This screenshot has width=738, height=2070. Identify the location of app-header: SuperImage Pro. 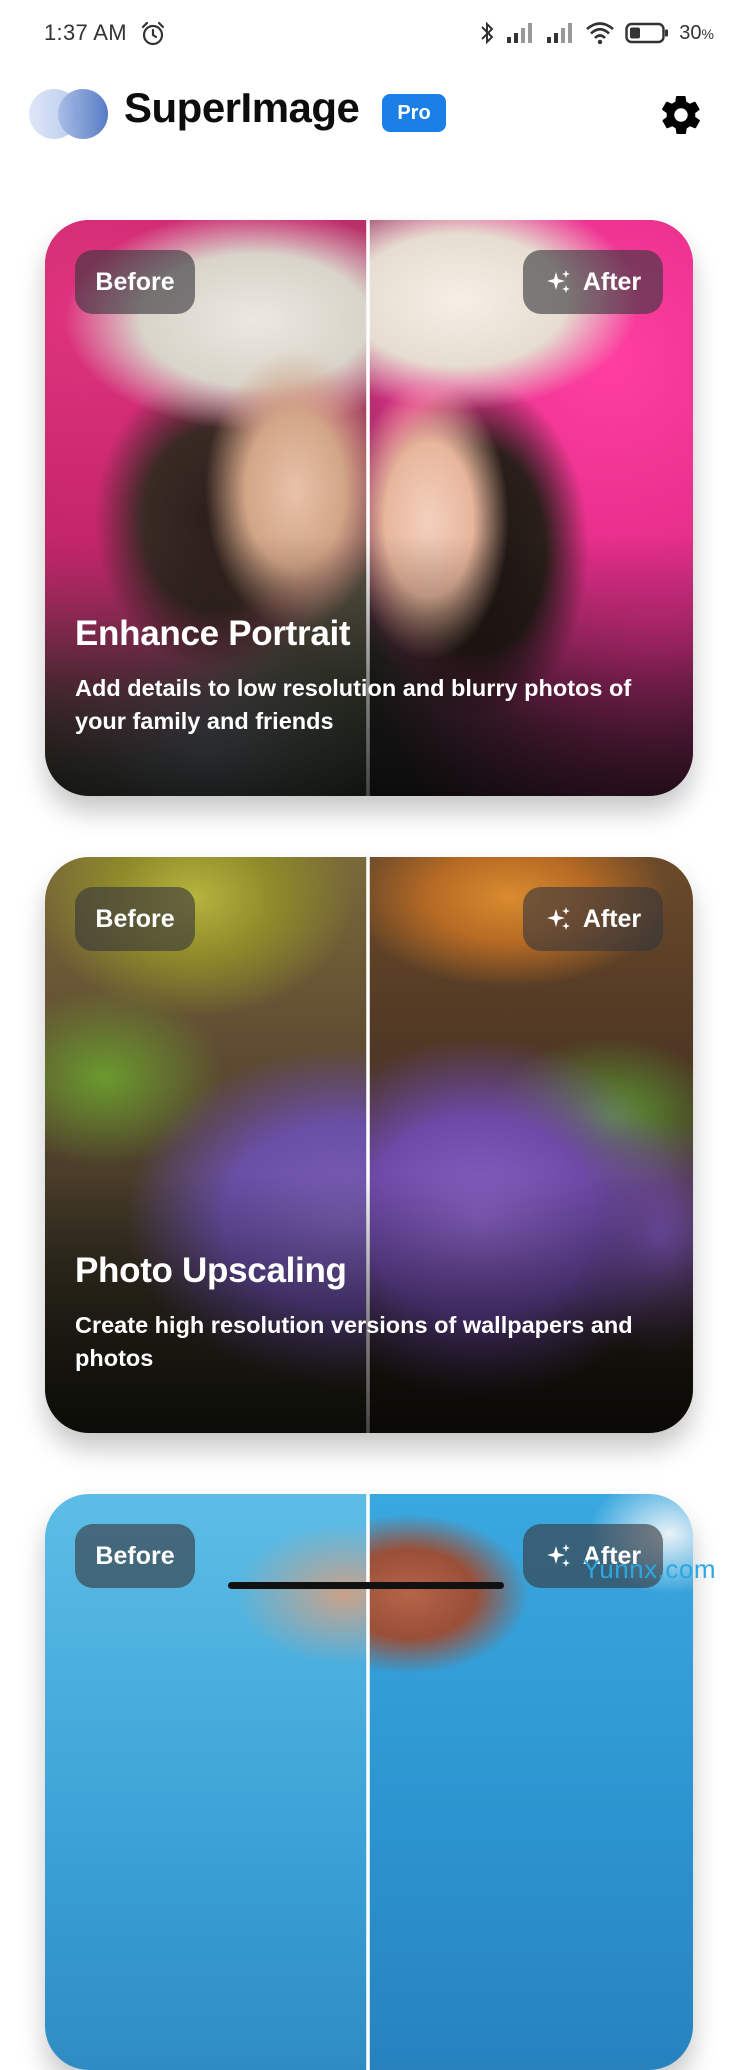
(369, 117).